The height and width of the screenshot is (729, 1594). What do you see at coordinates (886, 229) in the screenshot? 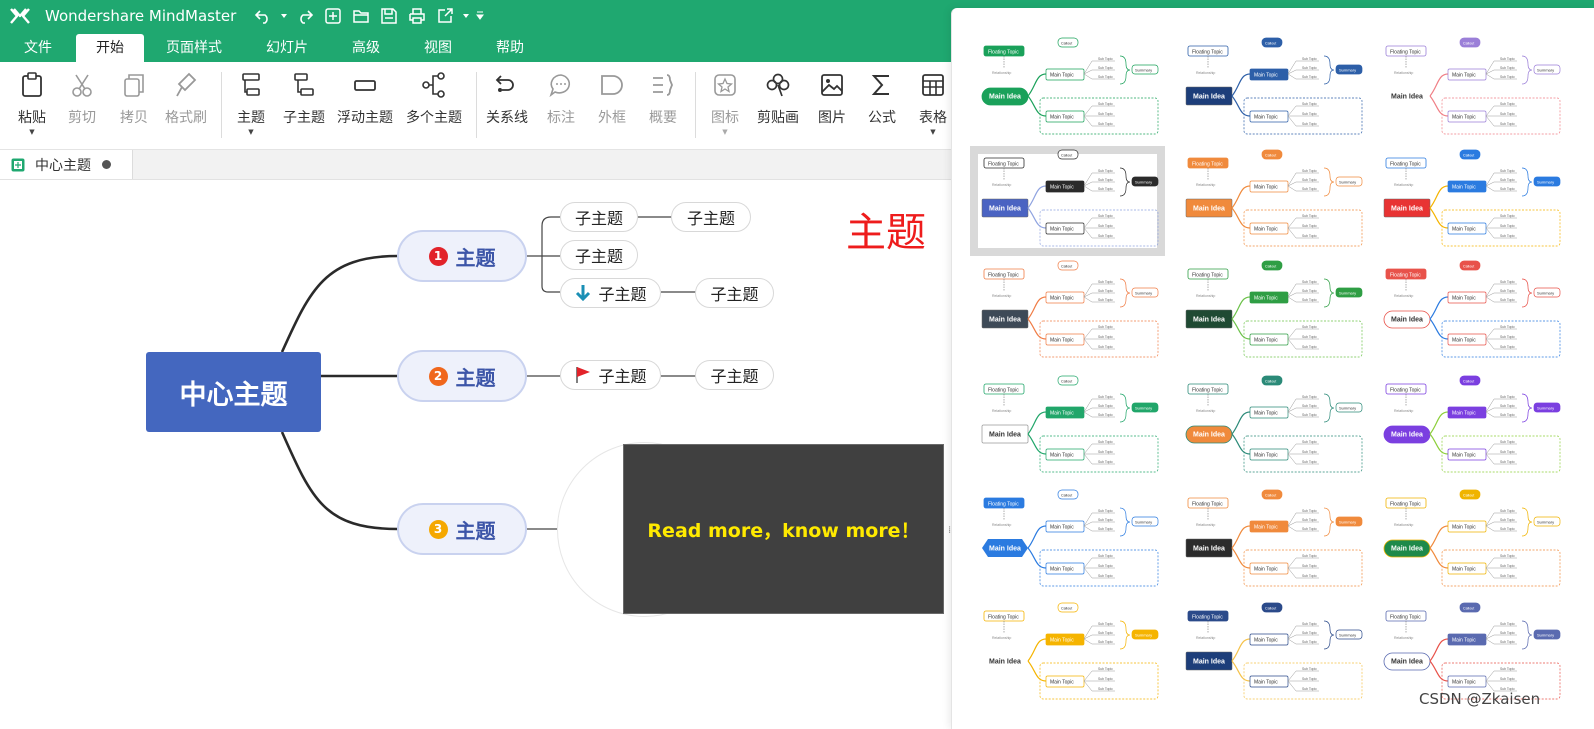
I see `floating-topic: 主题` at bounding box center [886, 229].